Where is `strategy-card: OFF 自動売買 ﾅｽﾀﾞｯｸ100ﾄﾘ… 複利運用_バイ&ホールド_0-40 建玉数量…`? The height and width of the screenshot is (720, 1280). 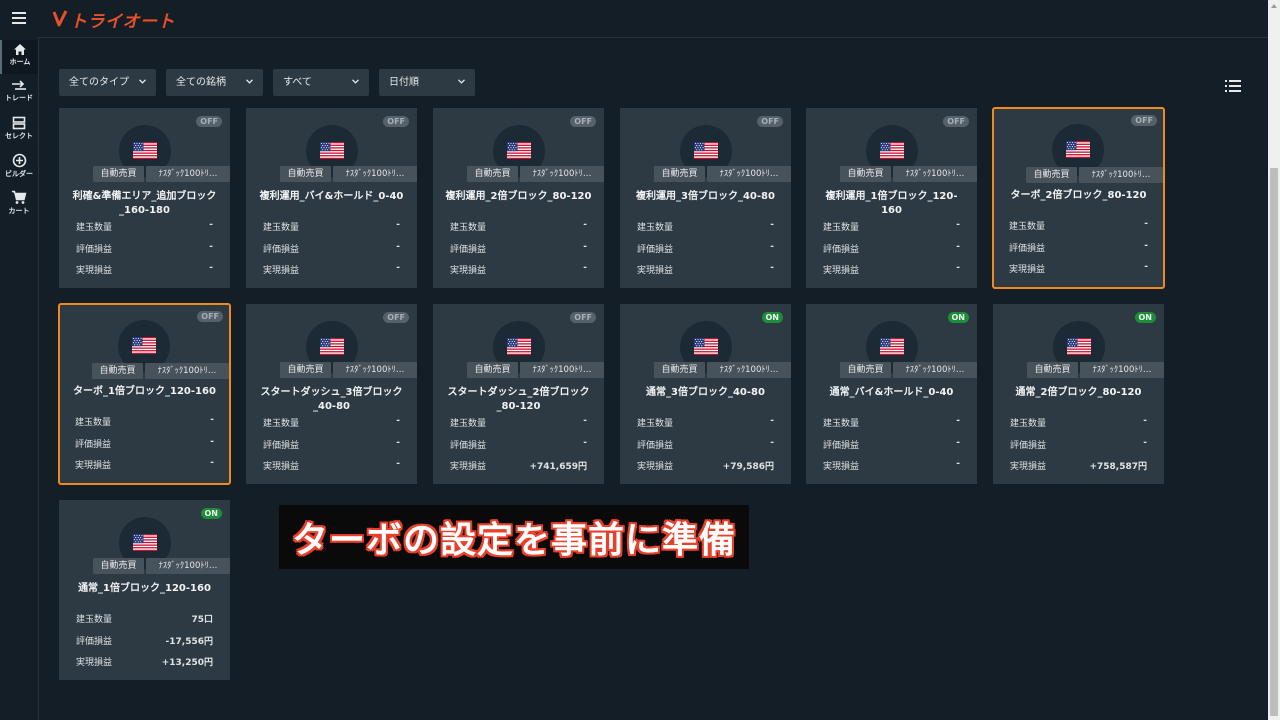
strategy-card: OFF 自動売買 ﾅｽﾀﾞｯｸ100ﾄﾘ… 複利運用_バイ&ホールド_0-40 建玉数量… is located at coordinates (331, 198).